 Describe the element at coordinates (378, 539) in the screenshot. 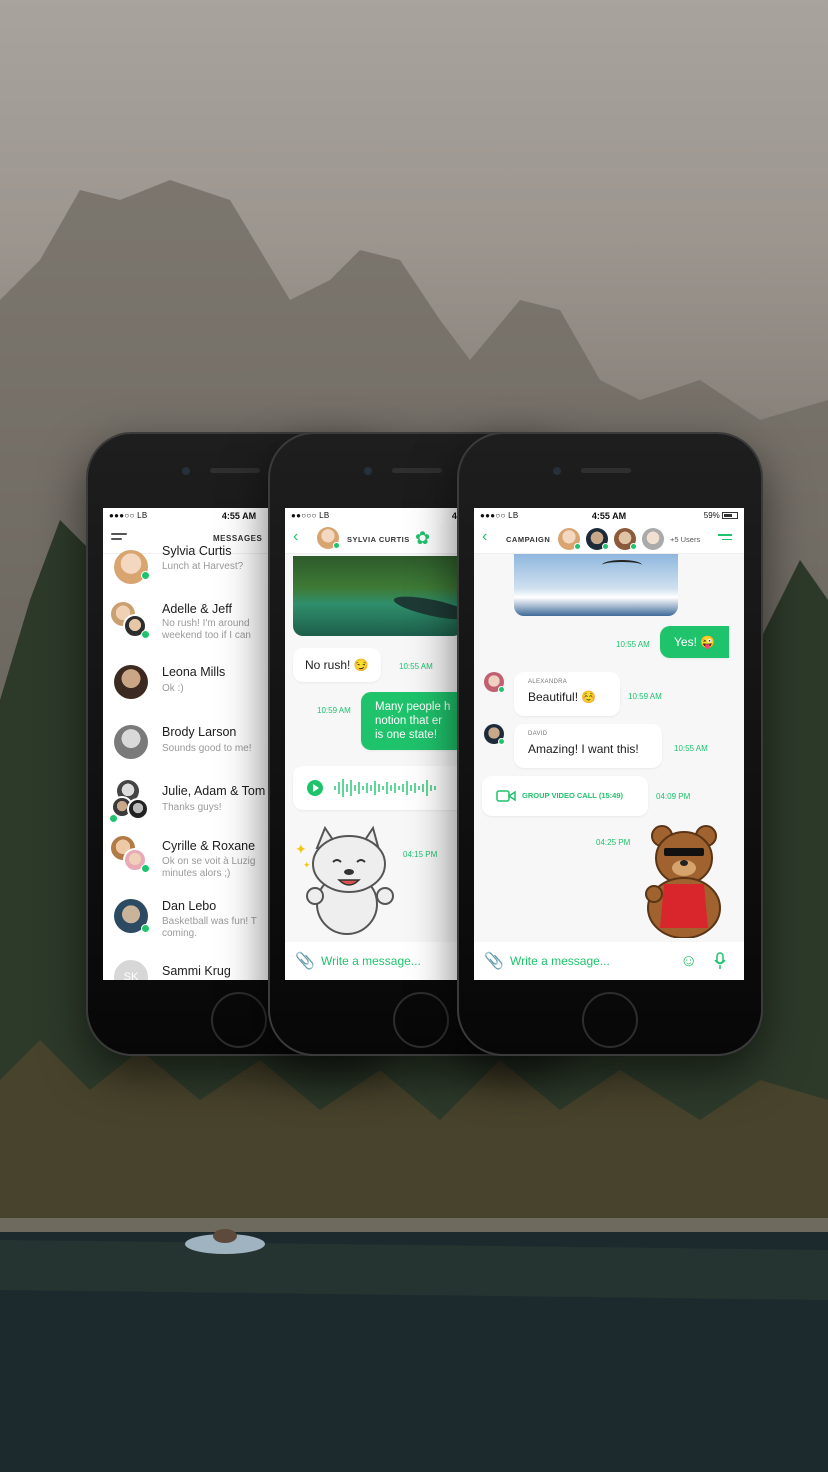

I see `chat-title: SYLVIA CURTIS` at that location.